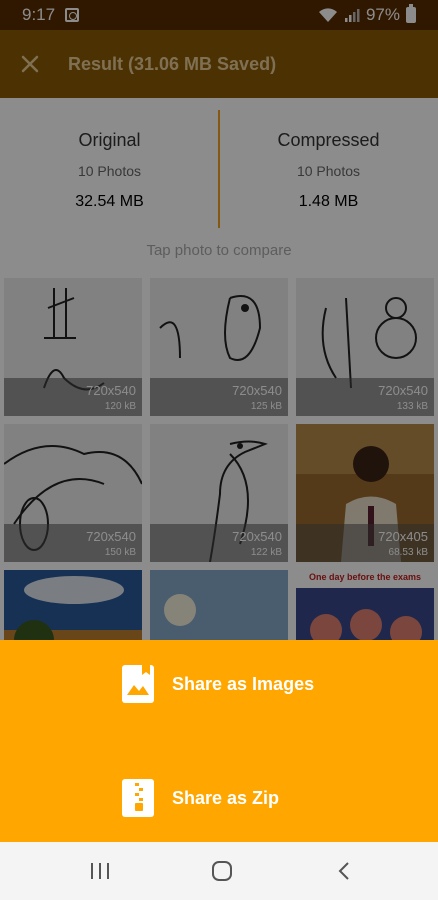 Image resolution: width=438 pixels, height=900 pixels. I want to click on recent-apps-icon, so click(100, 871).